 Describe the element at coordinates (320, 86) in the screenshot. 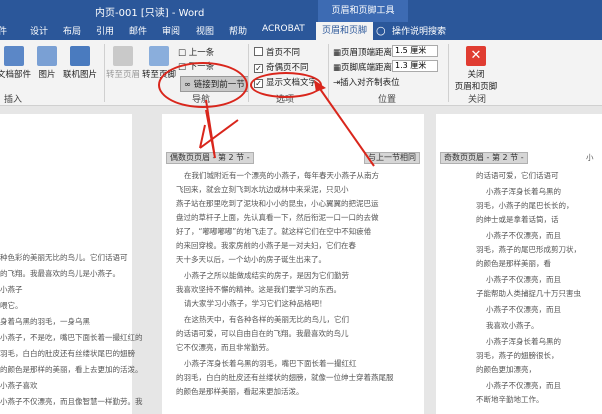

I see `annotation-arrowhead` at that location.